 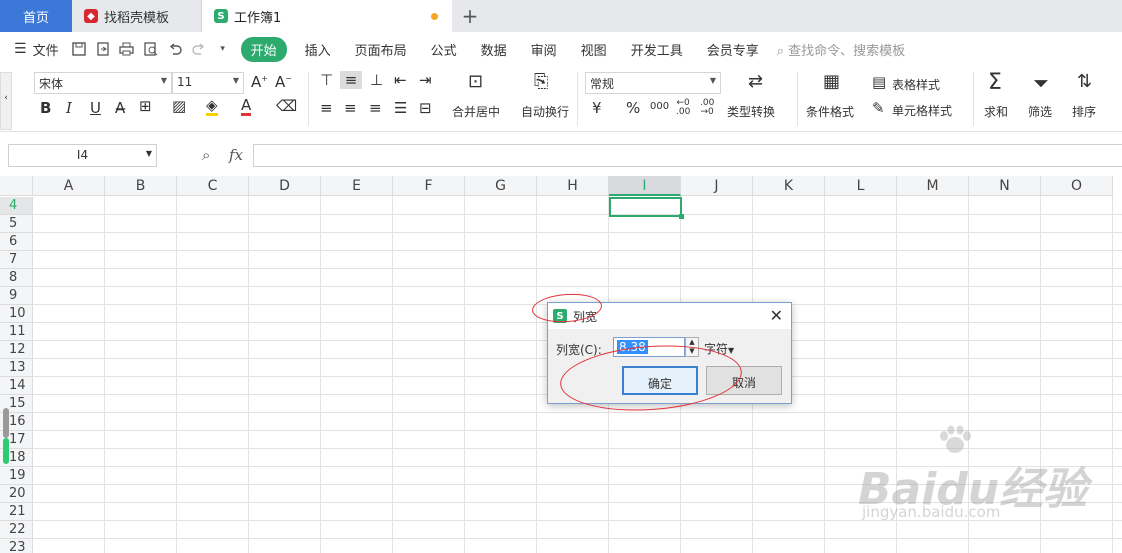 What do you see at coordinates (327, 16) in the screenshot?
I see `tab-workbook: S 工作簿1` at bounding box center [327, 16].